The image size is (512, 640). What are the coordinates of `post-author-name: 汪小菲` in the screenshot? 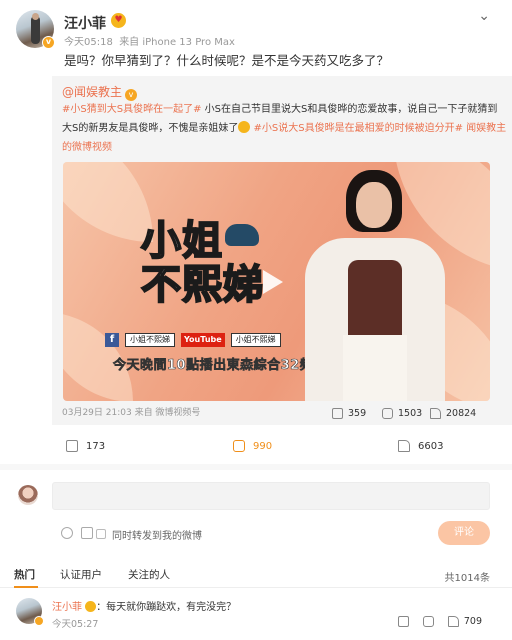 It's located at (85, 23).